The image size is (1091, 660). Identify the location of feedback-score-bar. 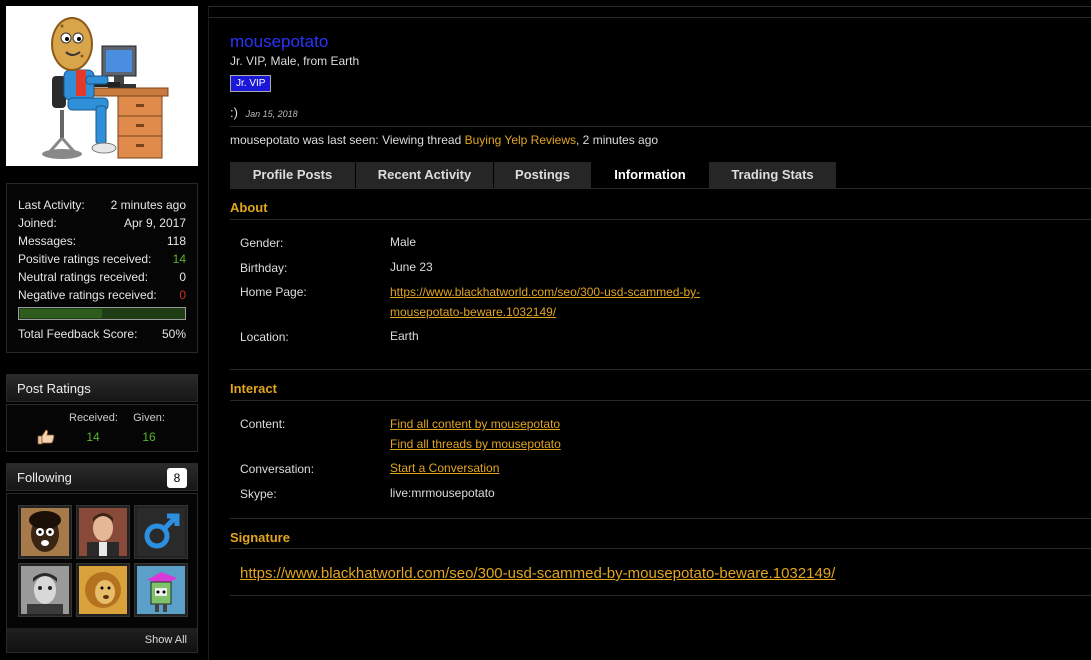
(102, 313).